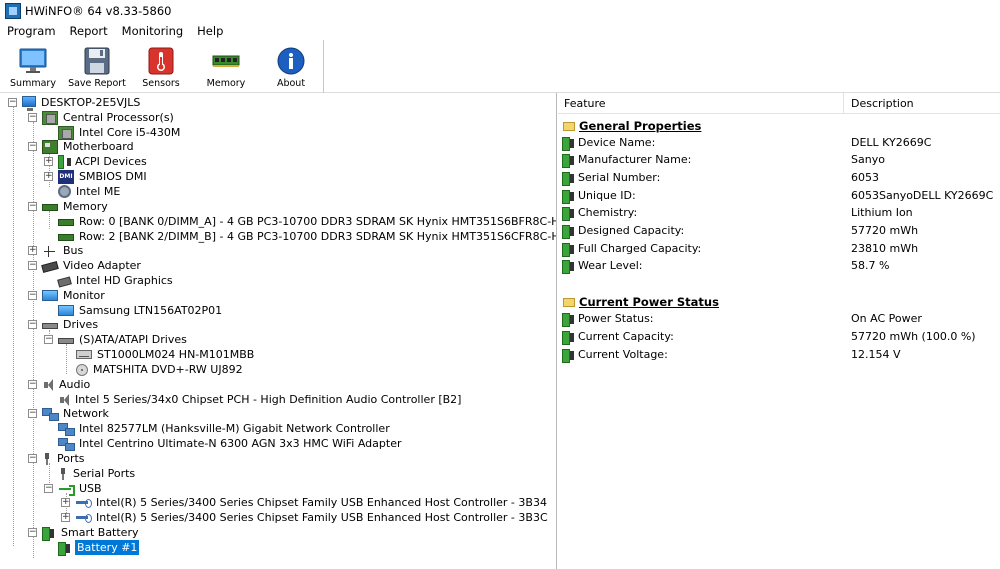 The height and width of the screenshot is (569, 1000). What do you see at coordinates (97, 61) in the screenshot?
I see `floppy-disk-icon` at bounding box center [97, 61].